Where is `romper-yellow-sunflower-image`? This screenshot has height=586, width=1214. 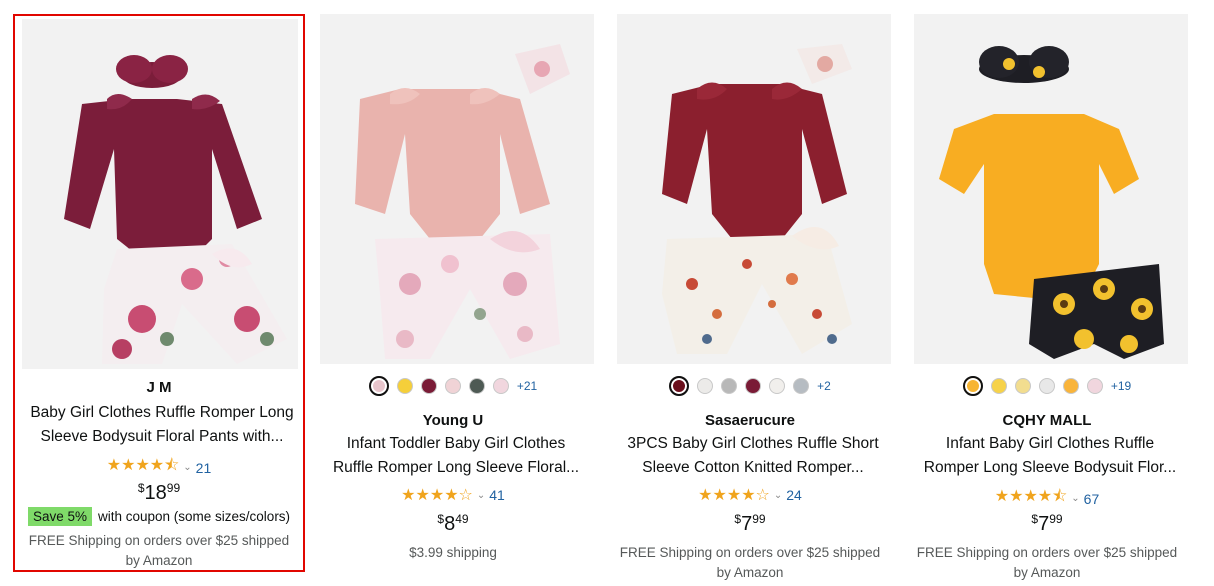 romper-yellow-sunflower-image is located at coordinates (1051, 202).